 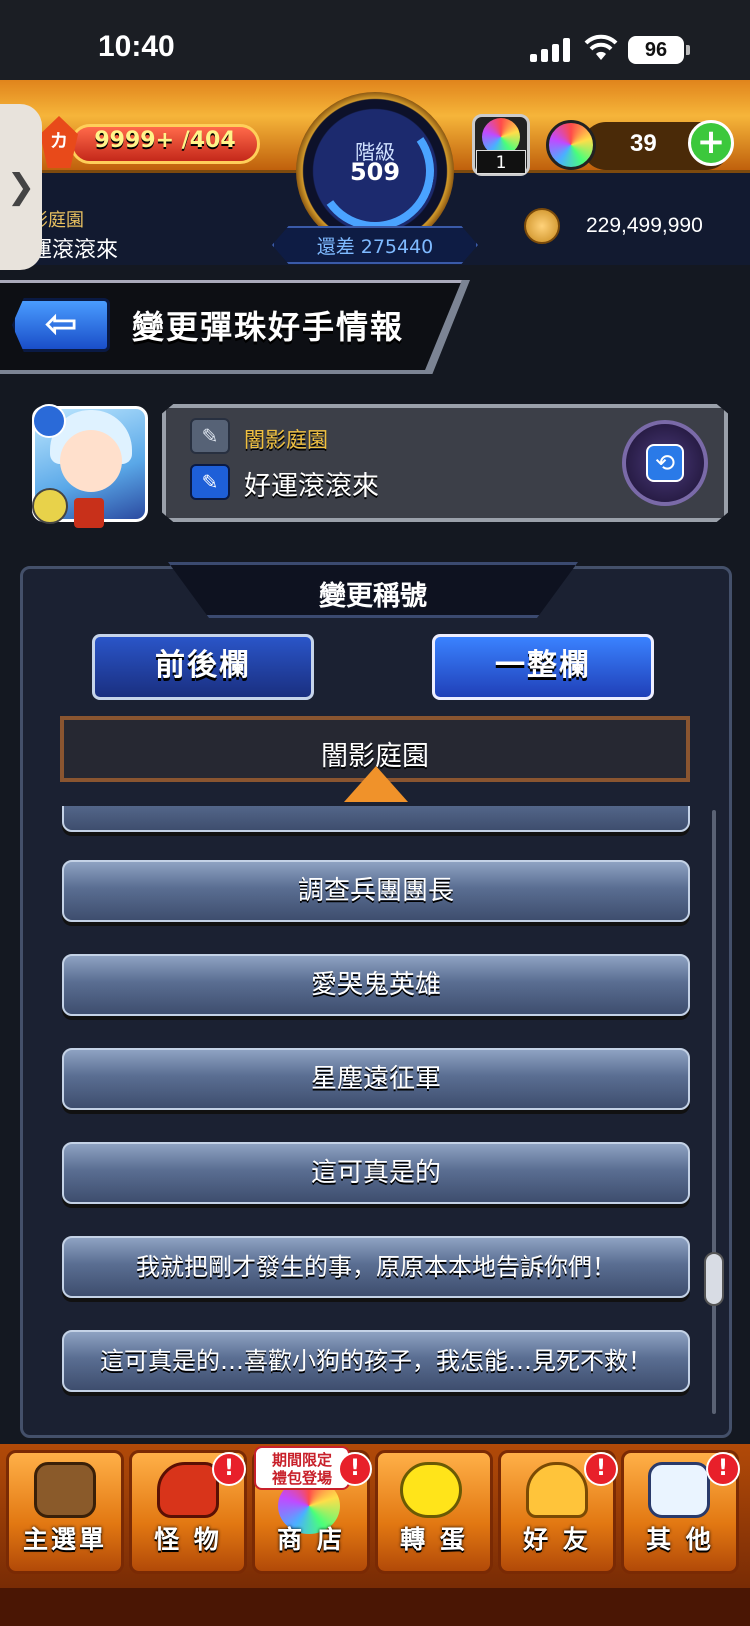 What do you see at coordinates (188, 1539) in the screenshot?
I see `nav-label-monsters: 怪 物` at bounding box center [188, 1539].